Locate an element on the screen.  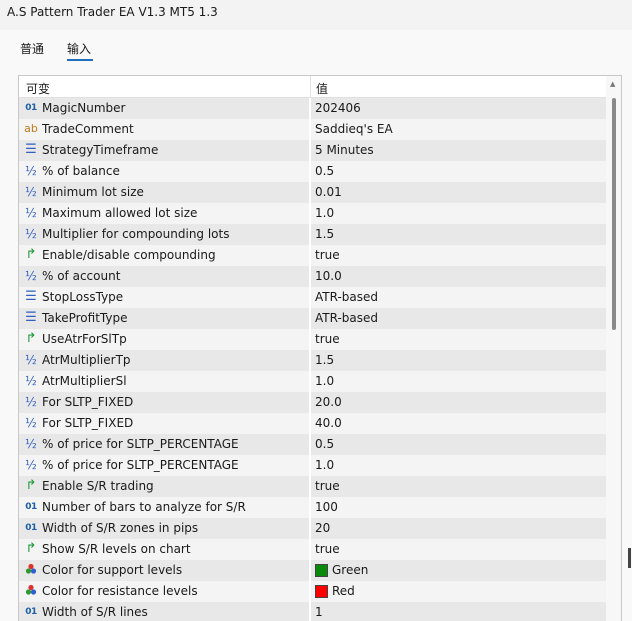
variable-cell: ↱ Show S/R levels on chart is located at coordinates (164, 549).